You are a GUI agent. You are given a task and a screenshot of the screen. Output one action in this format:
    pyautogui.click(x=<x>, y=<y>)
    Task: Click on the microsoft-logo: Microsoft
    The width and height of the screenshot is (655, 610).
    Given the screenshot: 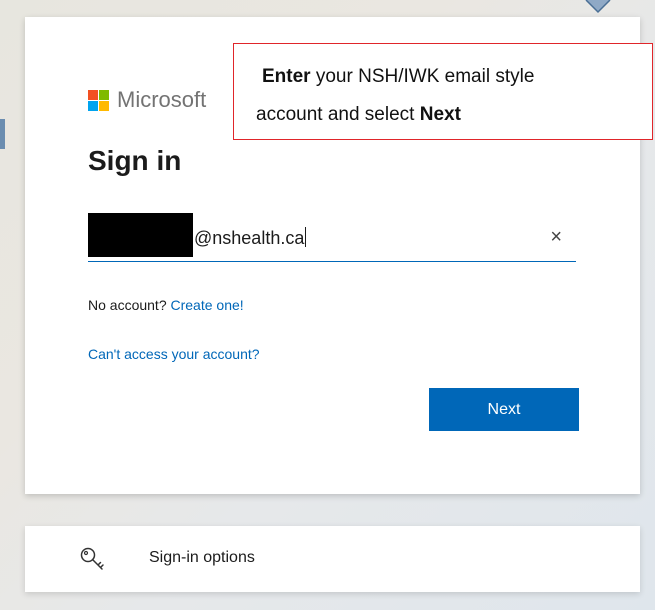 What is the action you would take?
    pyautogui.click(x=147, y=100)
    